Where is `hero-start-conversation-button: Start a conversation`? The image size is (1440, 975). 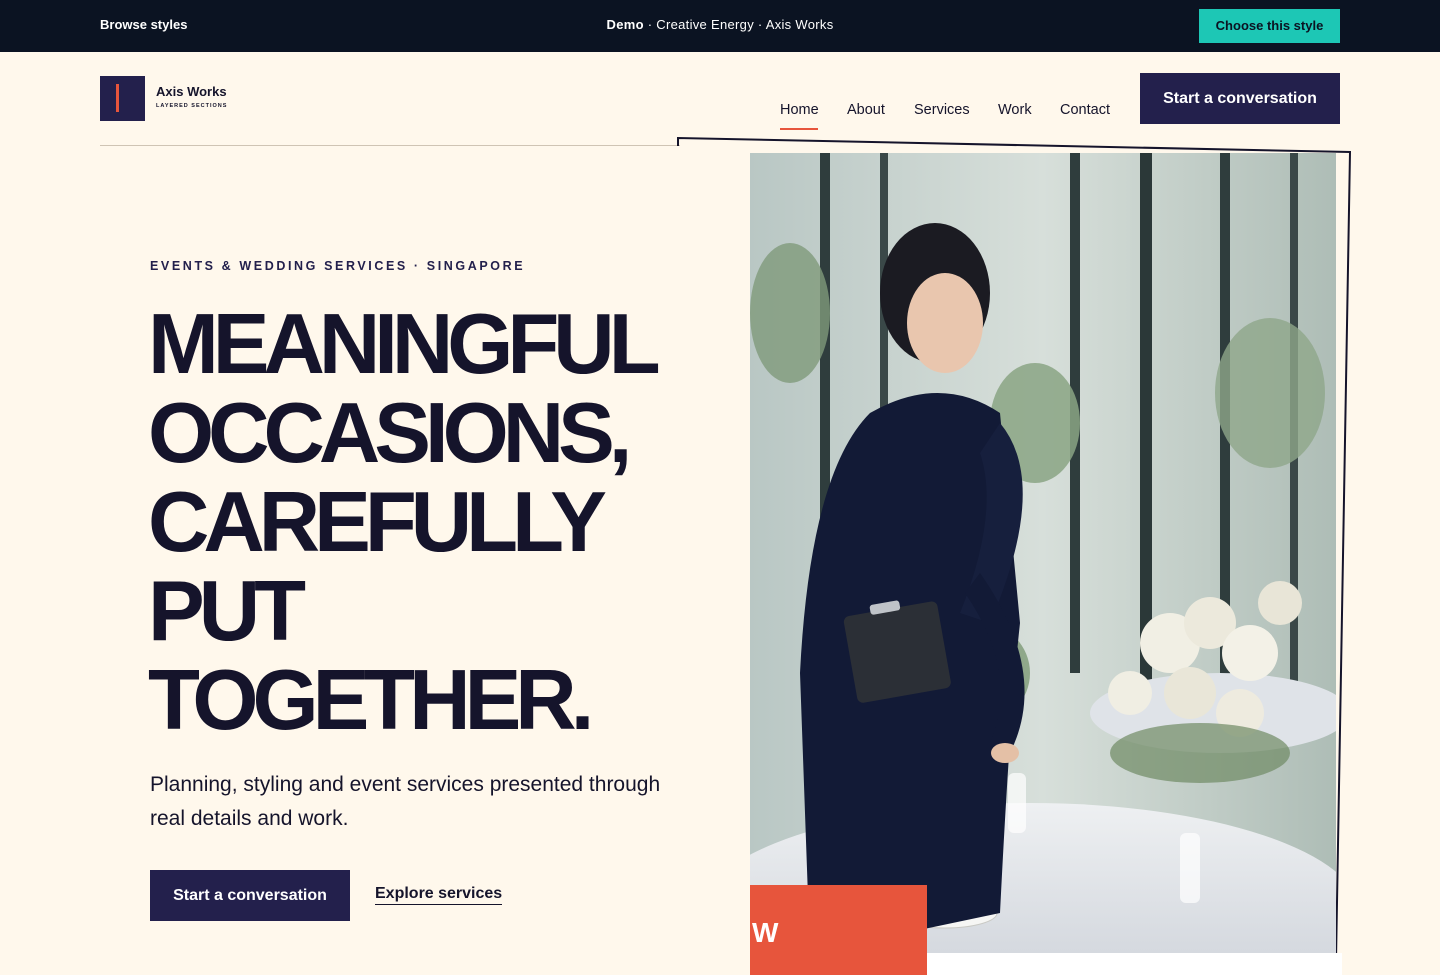
hero-start-conversation-button: Start a conversation is located at coordinates (250, 895).